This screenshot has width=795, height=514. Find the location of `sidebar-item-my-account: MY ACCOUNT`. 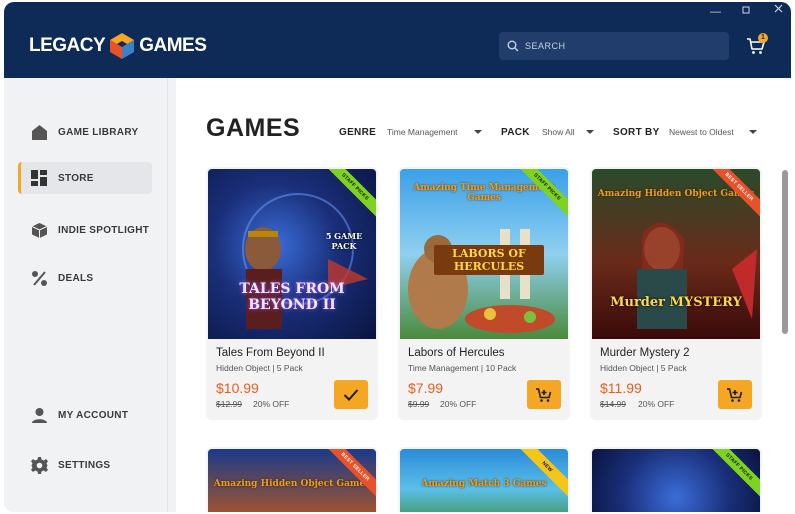

sidebar-item-my-account: MY ACCOUNT is located at coordinates (85, 415).